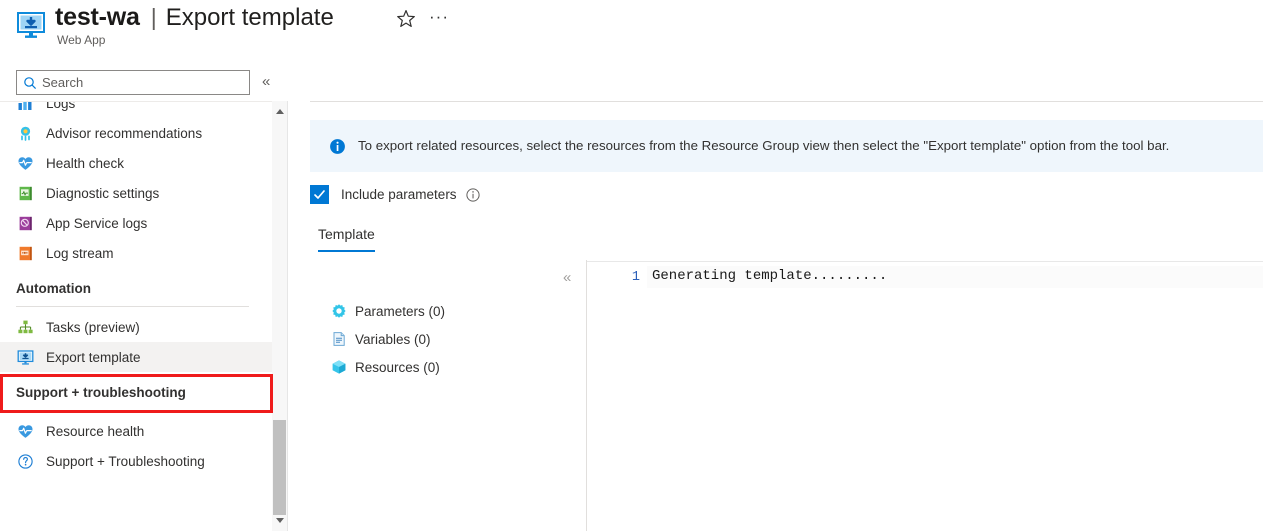 This screenshot has width=1263, height=532. Describe the element at coordinates (280, 111) in the screenshot. I see `scroll-up-arrow-icon` at that location.